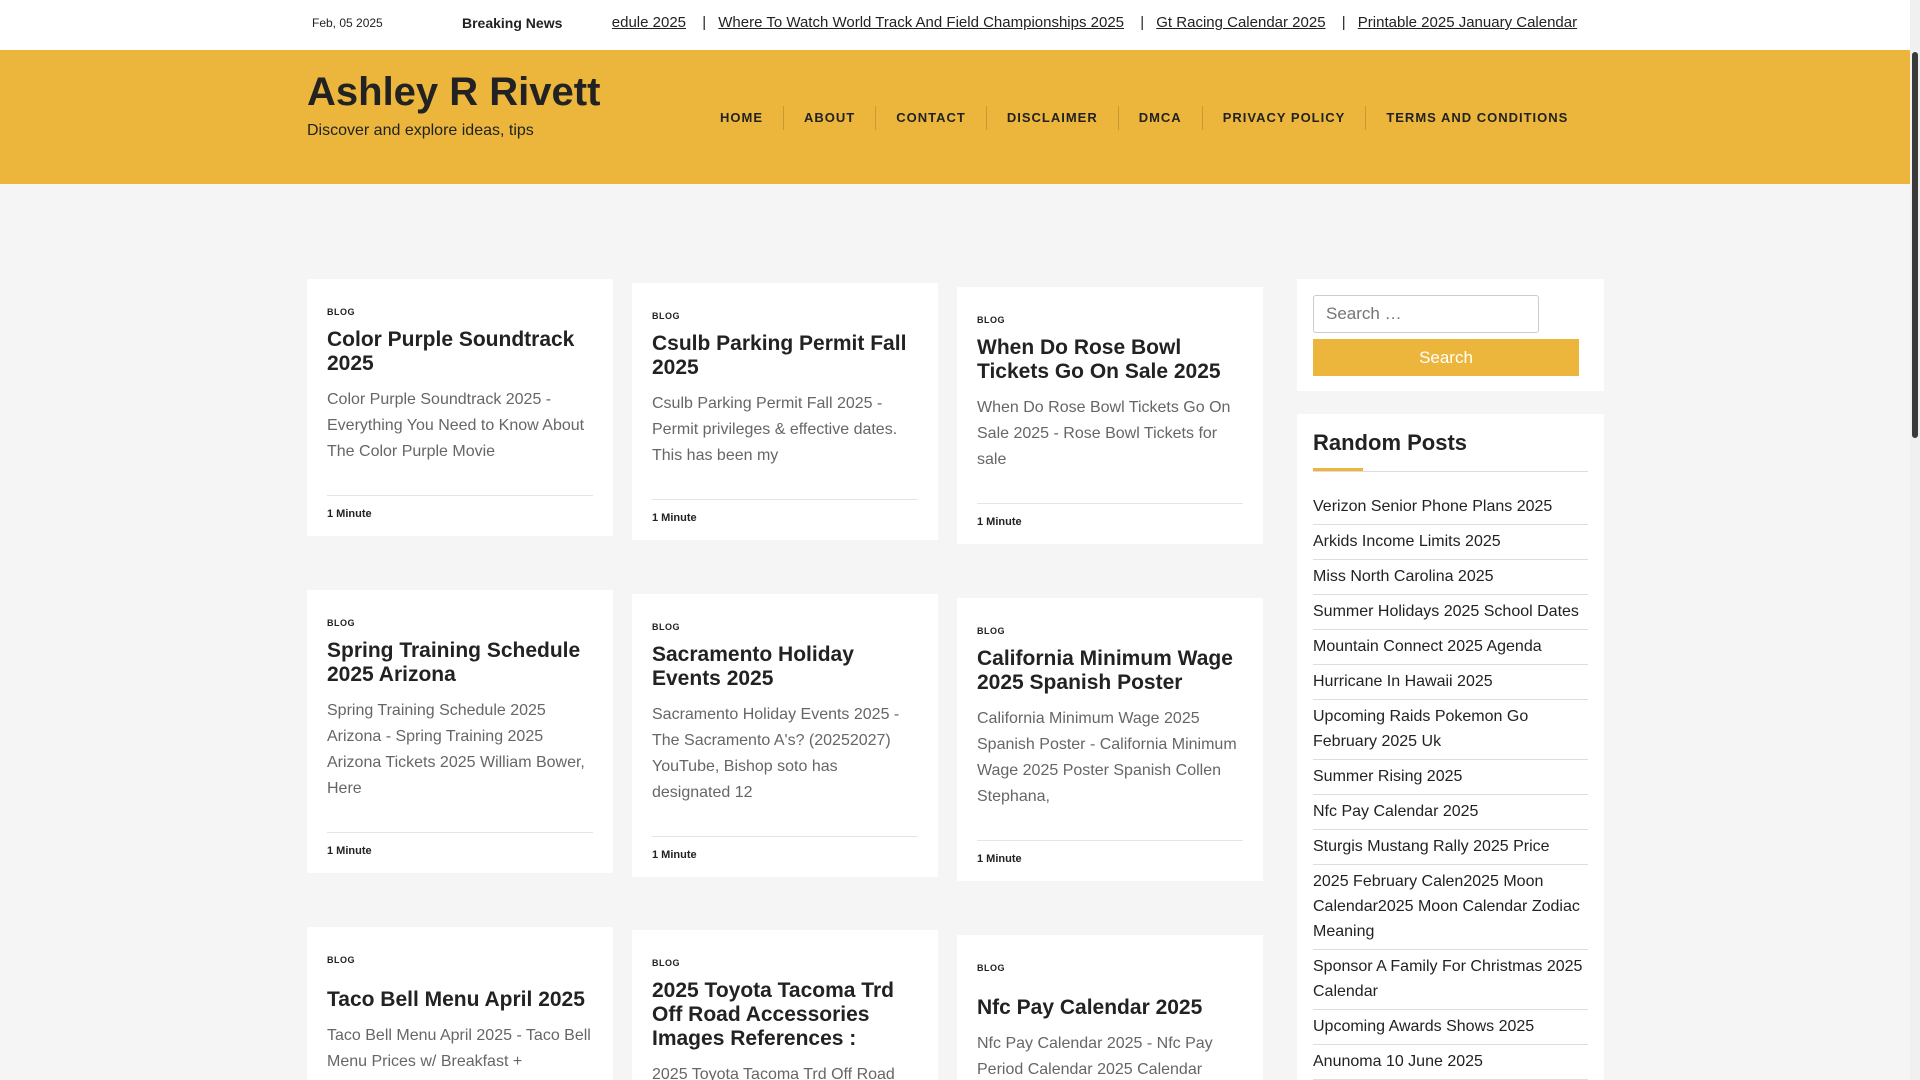 This screenshot has height=1080, width=1920. What do you see at coordinates (1450, 682) in the screenshot?
I see `random-post-link: Hurricane In Hawaii 2025` at bounding box center [1450, 682].